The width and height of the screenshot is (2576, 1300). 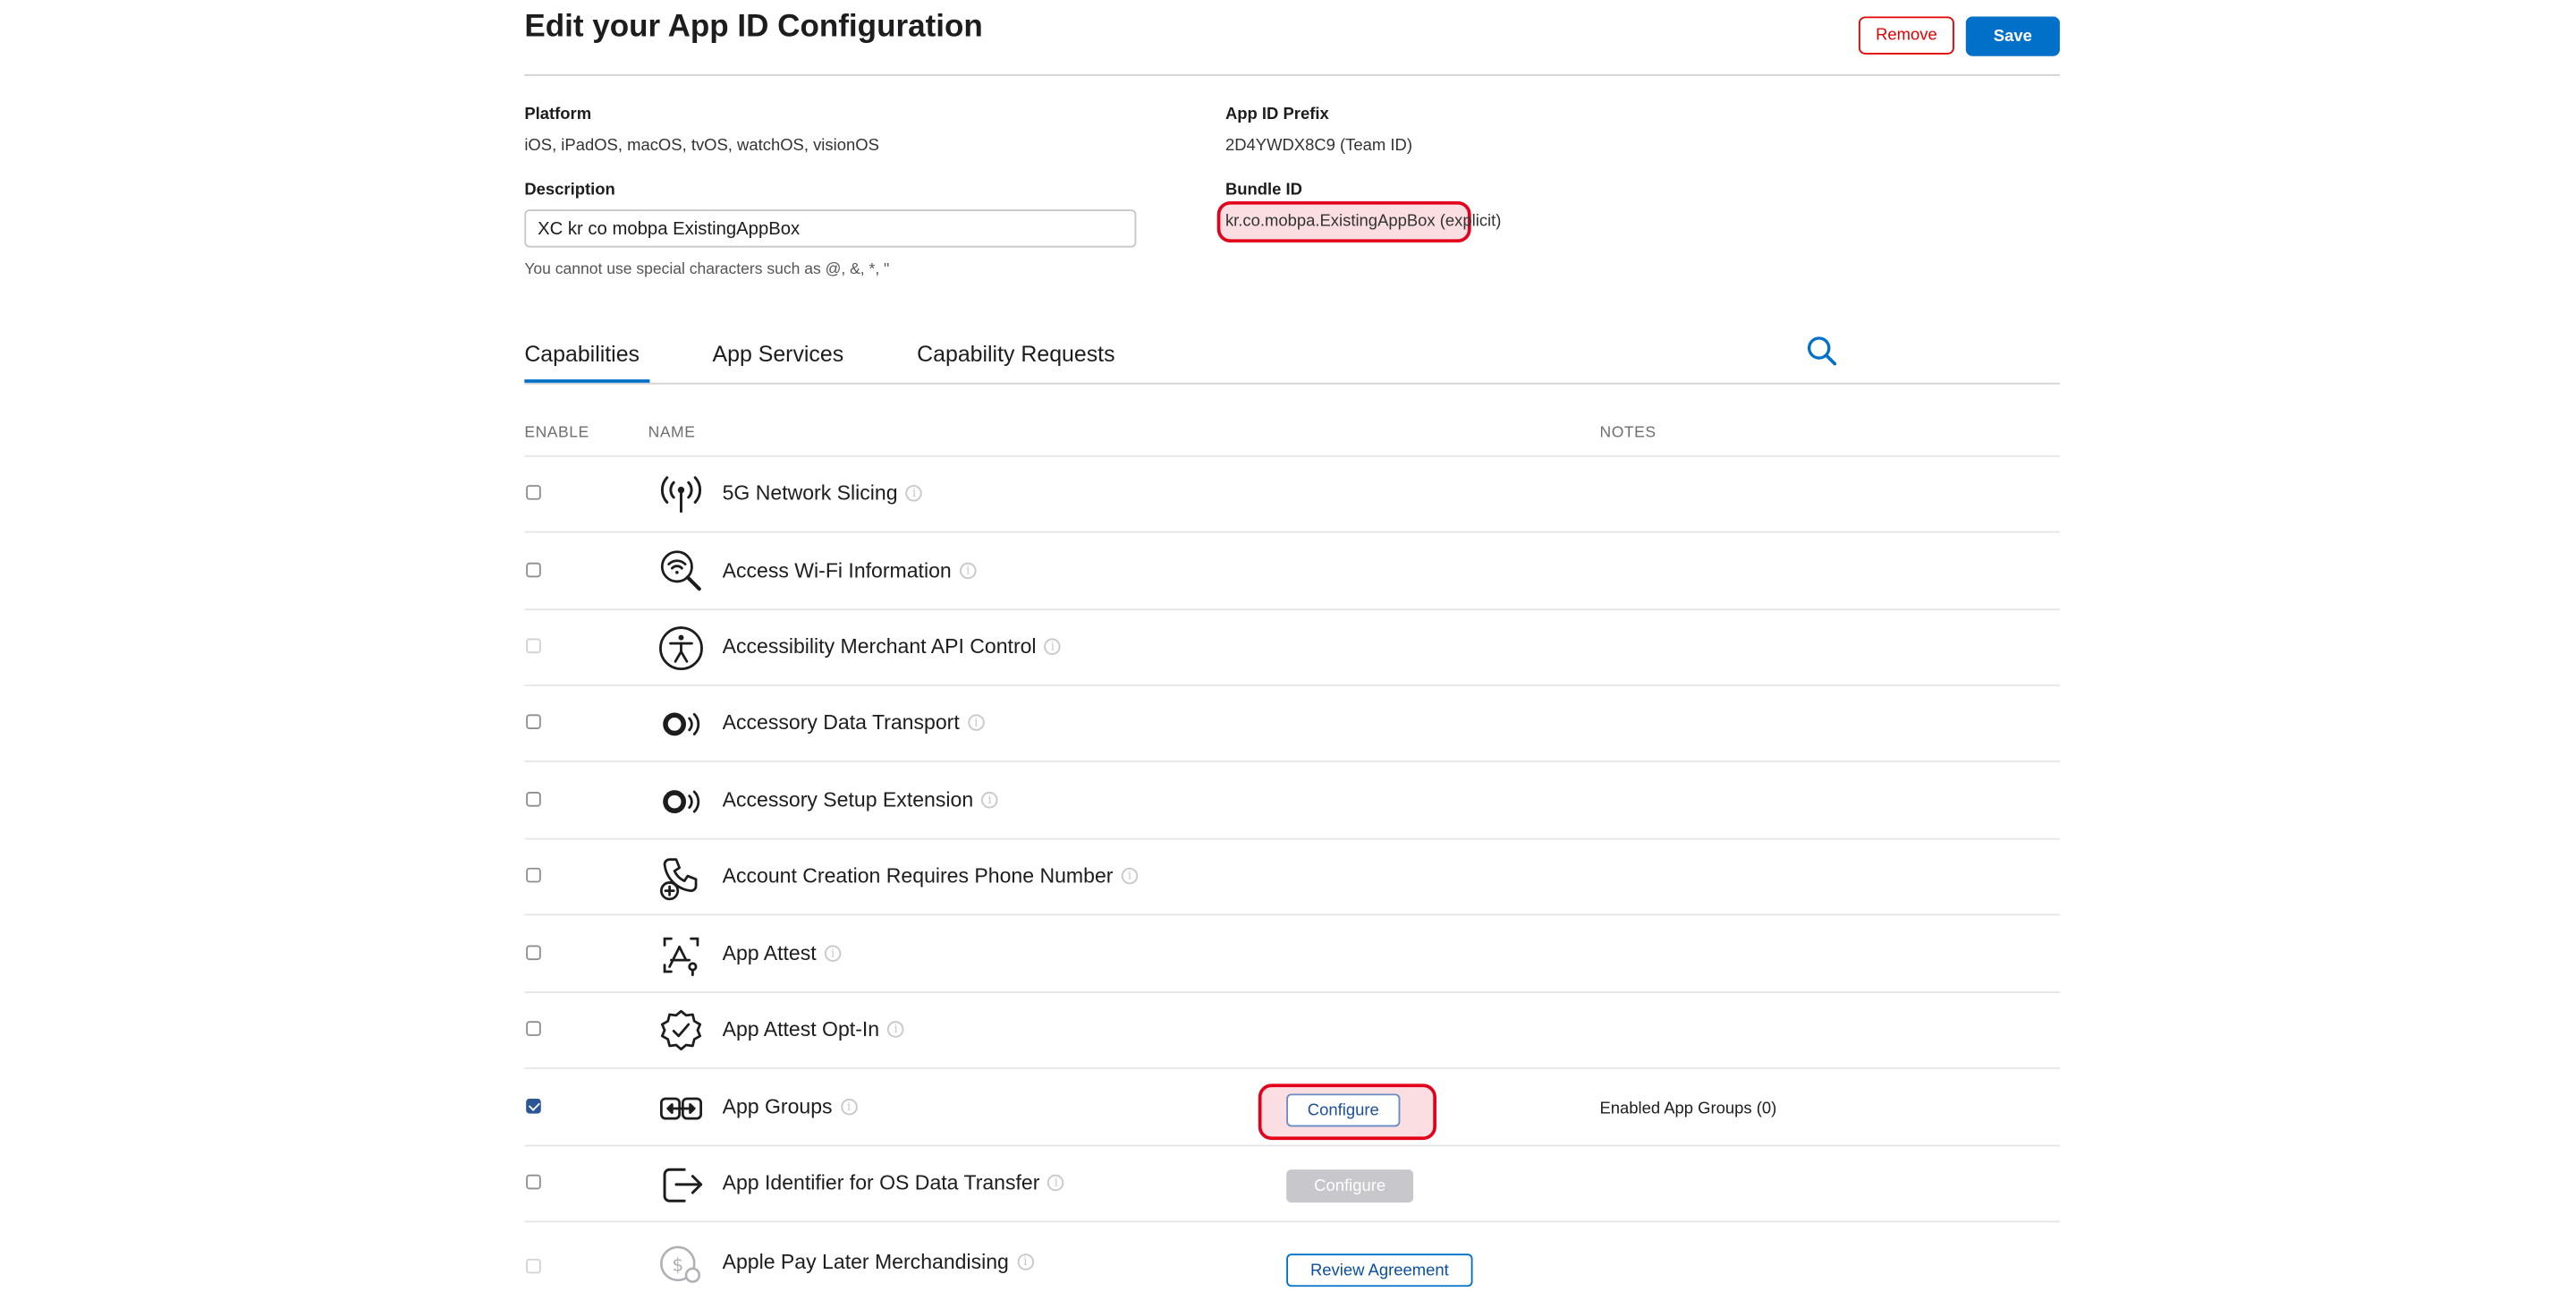 What do you see at coordinates (672, 433) in the screenshot?
I see `column-header-name: NAME` at bounding box center [672, 433].